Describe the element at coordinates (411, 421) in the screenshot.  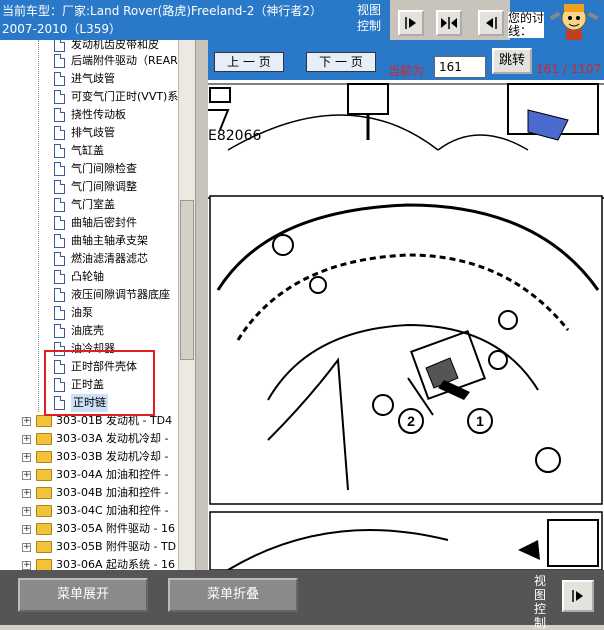
I see `callout-2: 2` at that location.